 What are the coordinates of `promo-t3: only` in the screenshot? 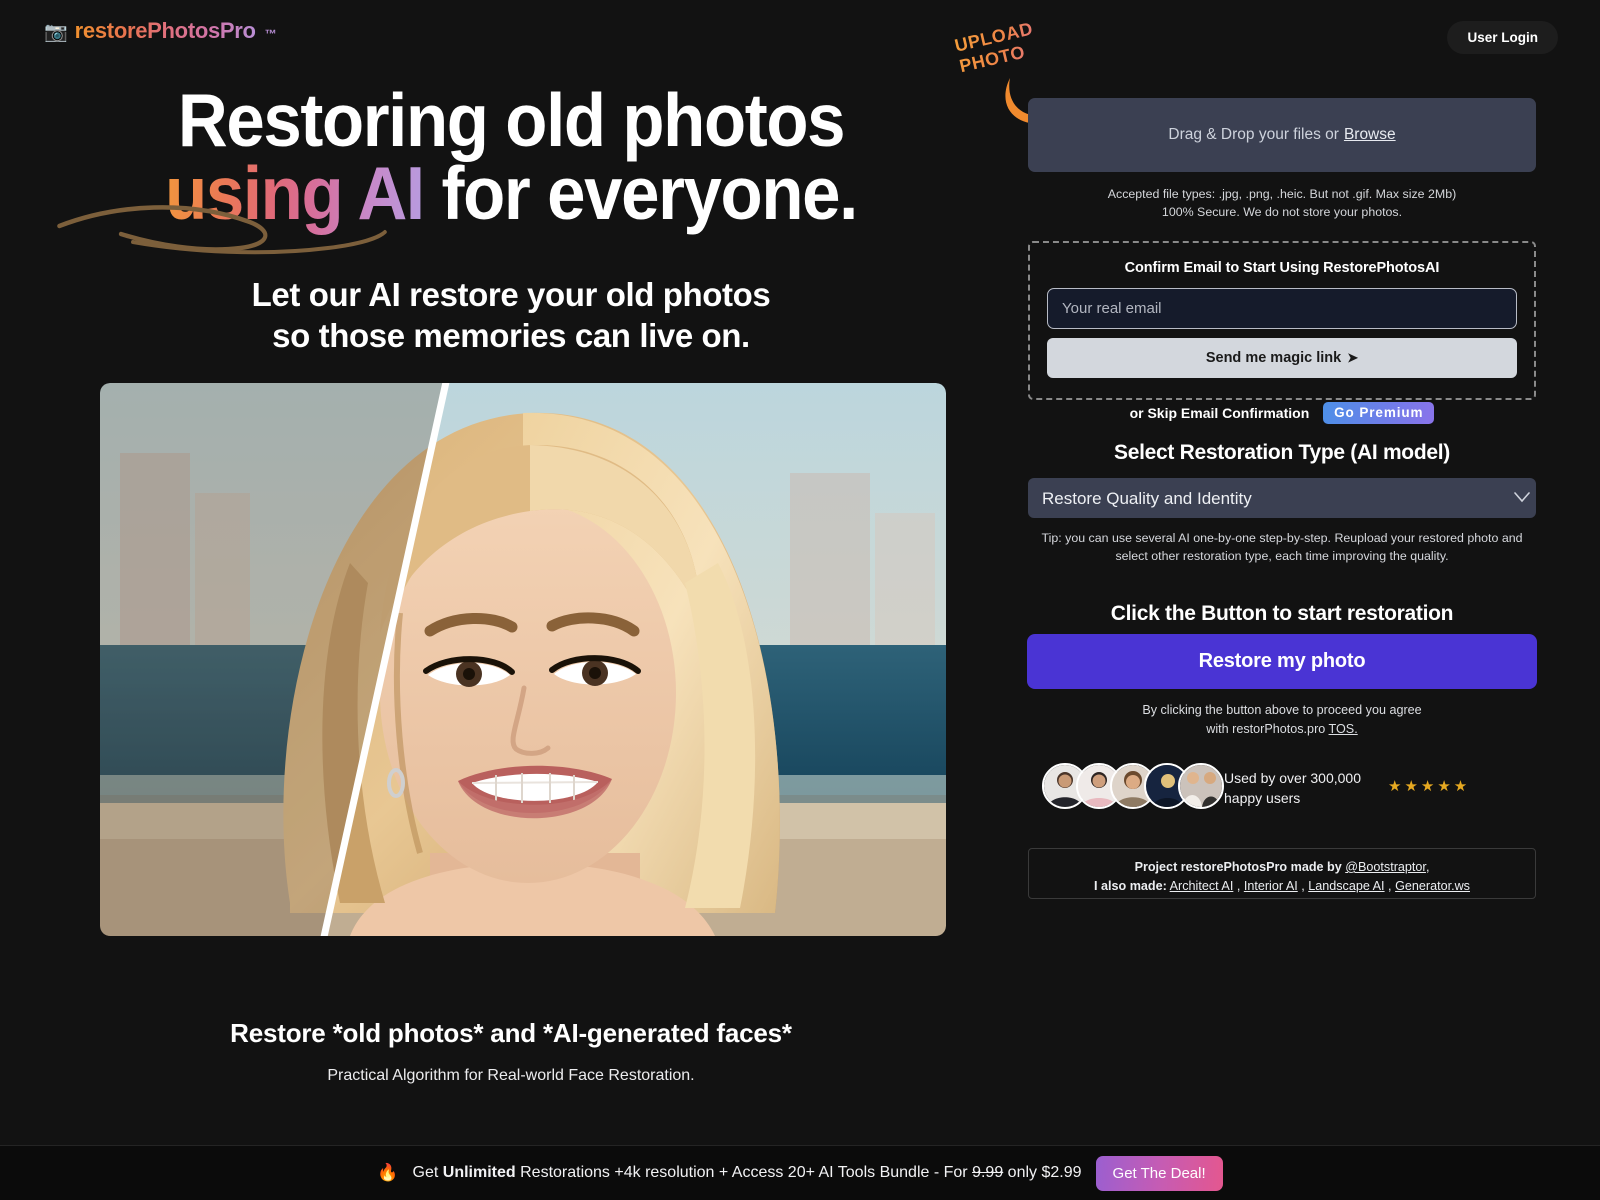 It's located at (1022, 1172).